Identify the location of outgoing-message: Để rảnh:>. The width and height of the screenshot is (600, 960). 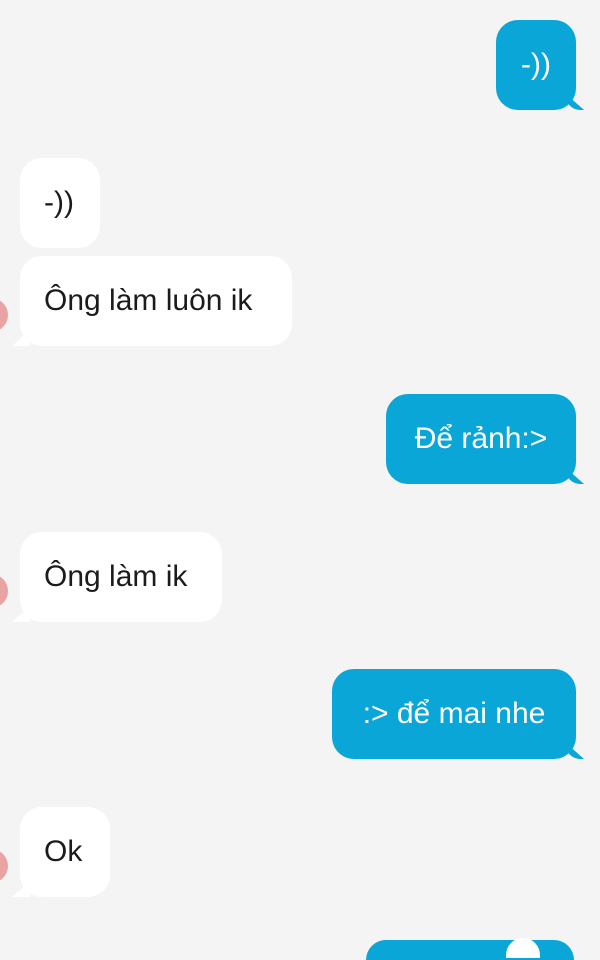
(481, 439).